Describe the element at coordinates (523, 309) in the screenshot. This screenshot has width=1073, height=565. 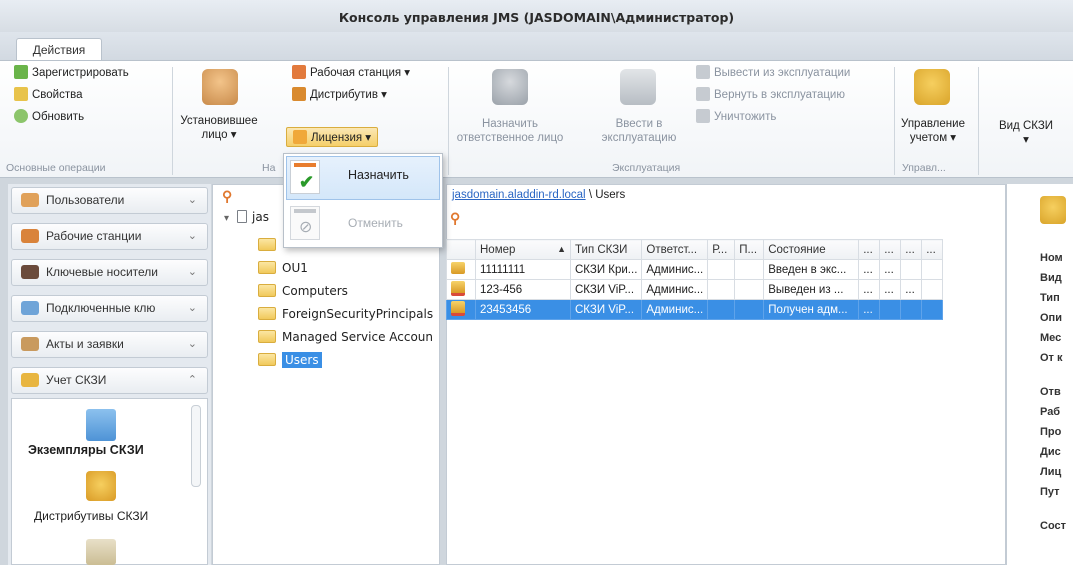
I see `cell-number: 23453456` at that location.